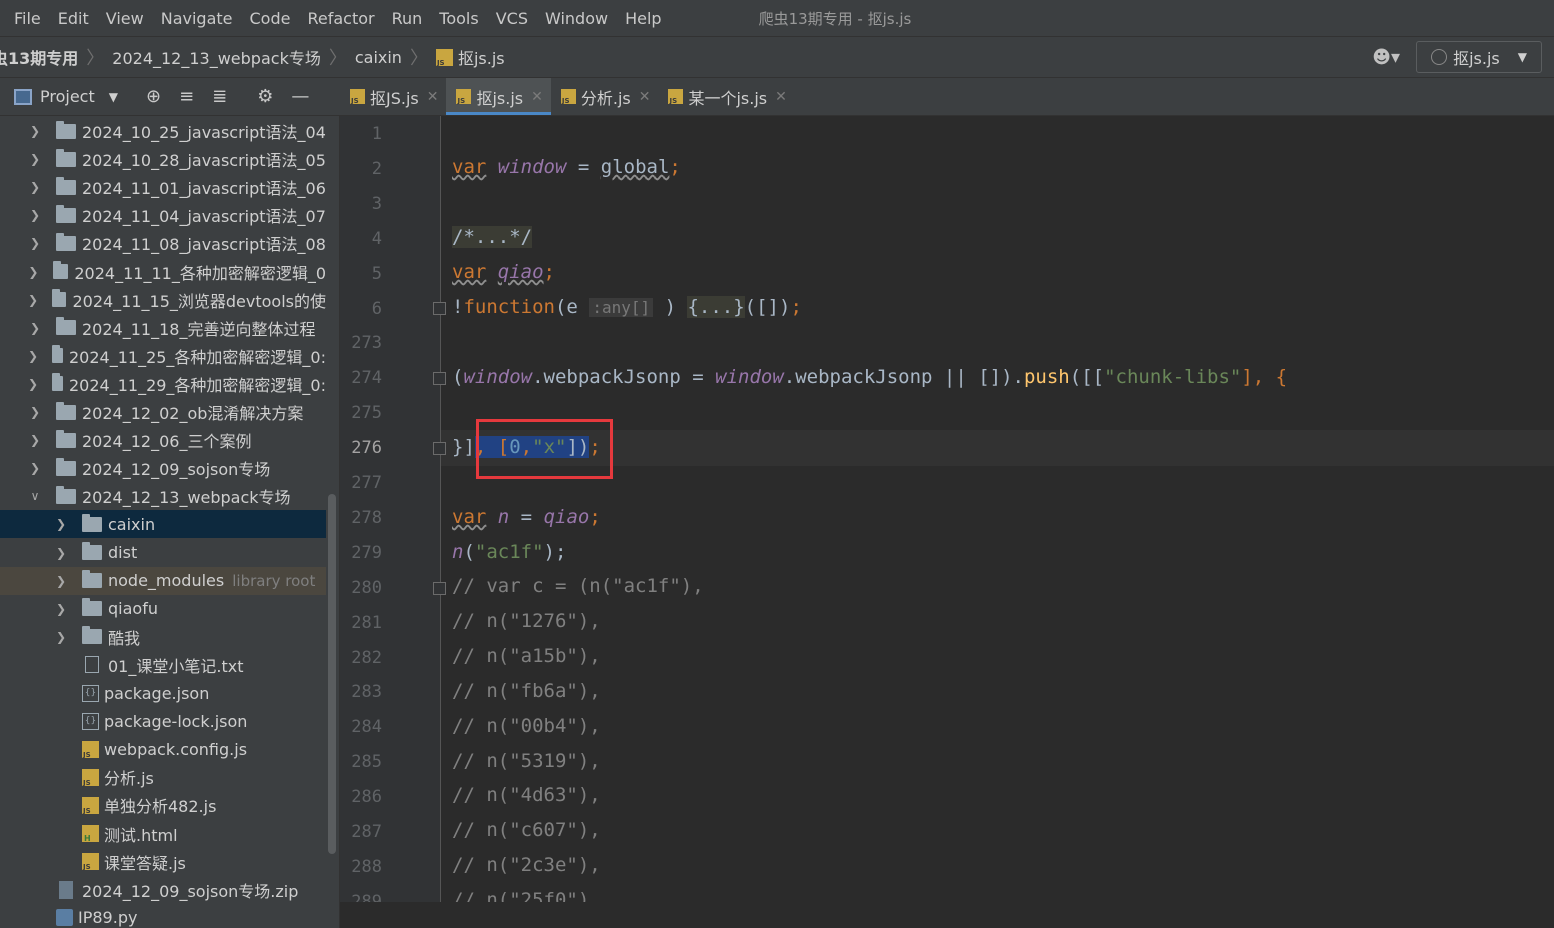 This screenshot has width=1554, height=928. I want to click on menu-help: Help, so click(643, 18).